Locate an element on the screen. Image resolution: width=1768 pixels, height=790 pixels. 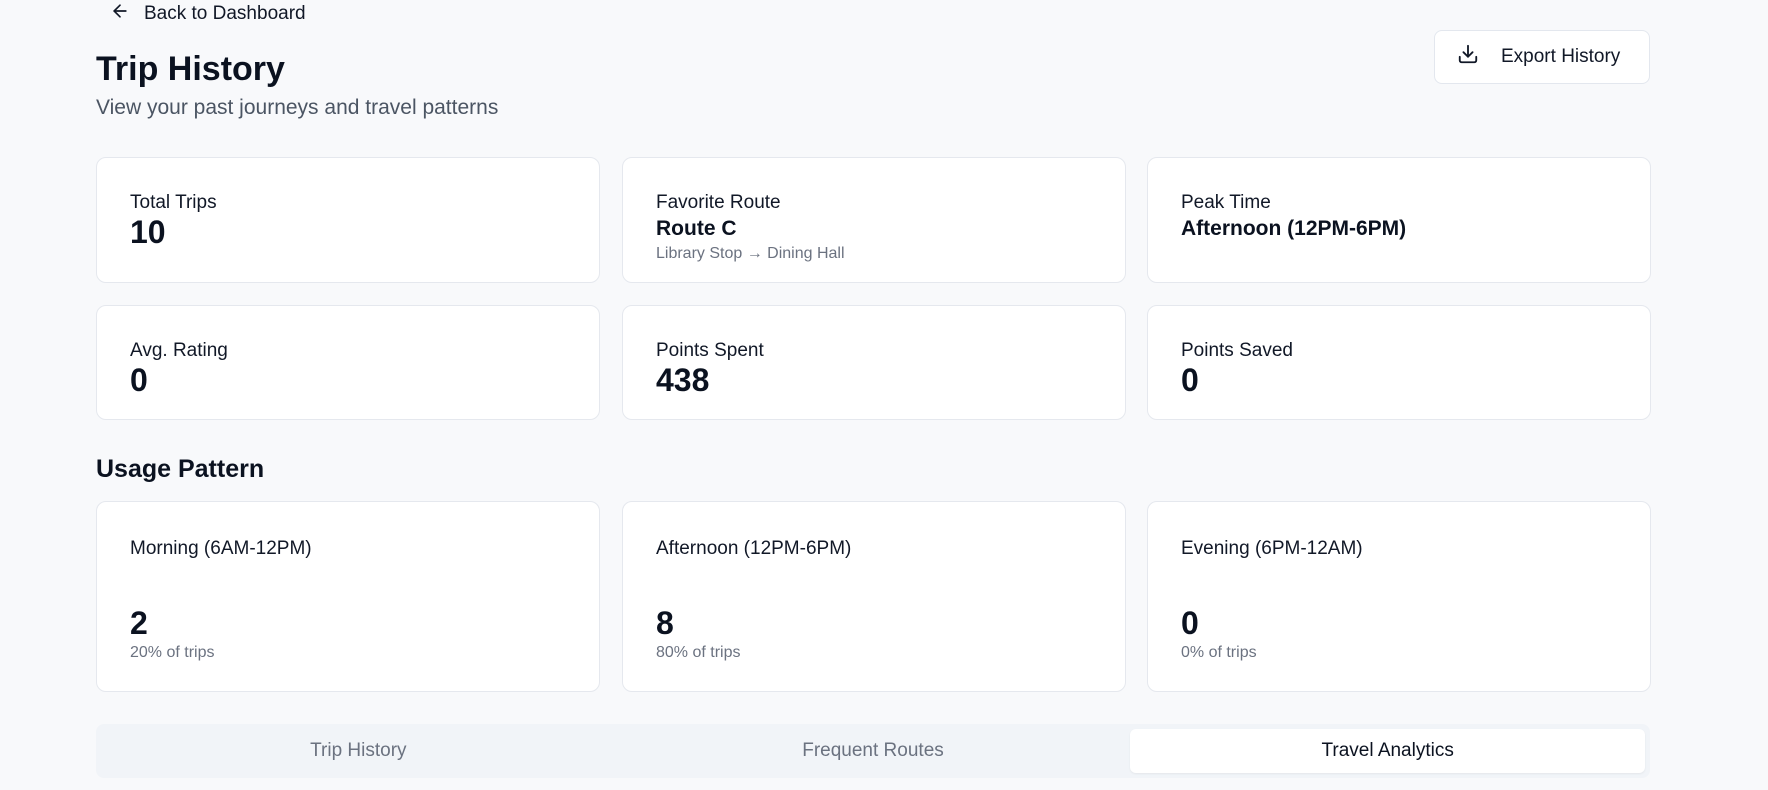
usage-period-share: 20% of trips is located at coordinates (172, 652).